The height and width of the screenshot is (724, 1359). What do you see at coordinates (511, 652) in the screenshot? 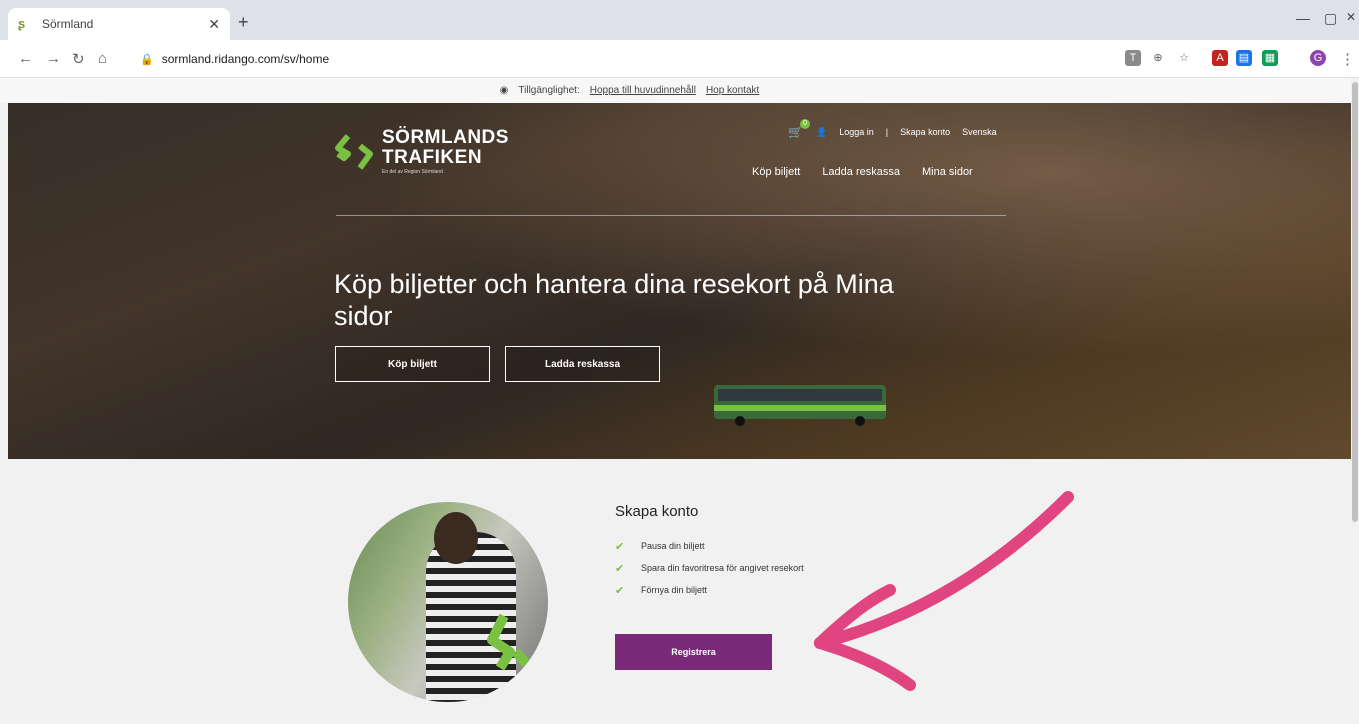
I see `logo-watermark-icon` at bounding box center [511, 652].